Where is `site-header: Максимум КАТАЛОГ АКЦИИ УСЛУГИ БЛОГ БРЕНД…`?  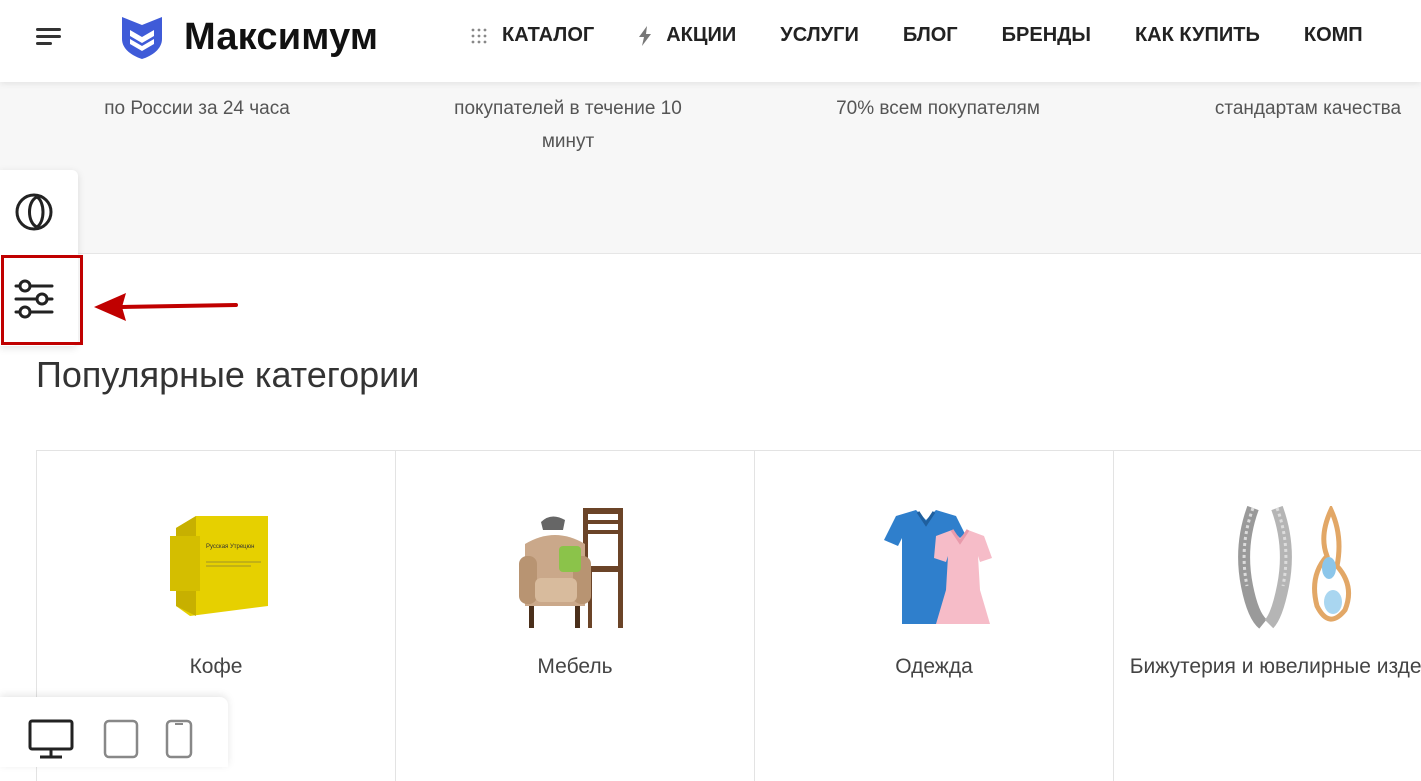 site-header: Максимум КАТАЛОГ АКЦИИ УСЛУГИ БЛОГ БРЕНД… is located at coordinates (710, 41).